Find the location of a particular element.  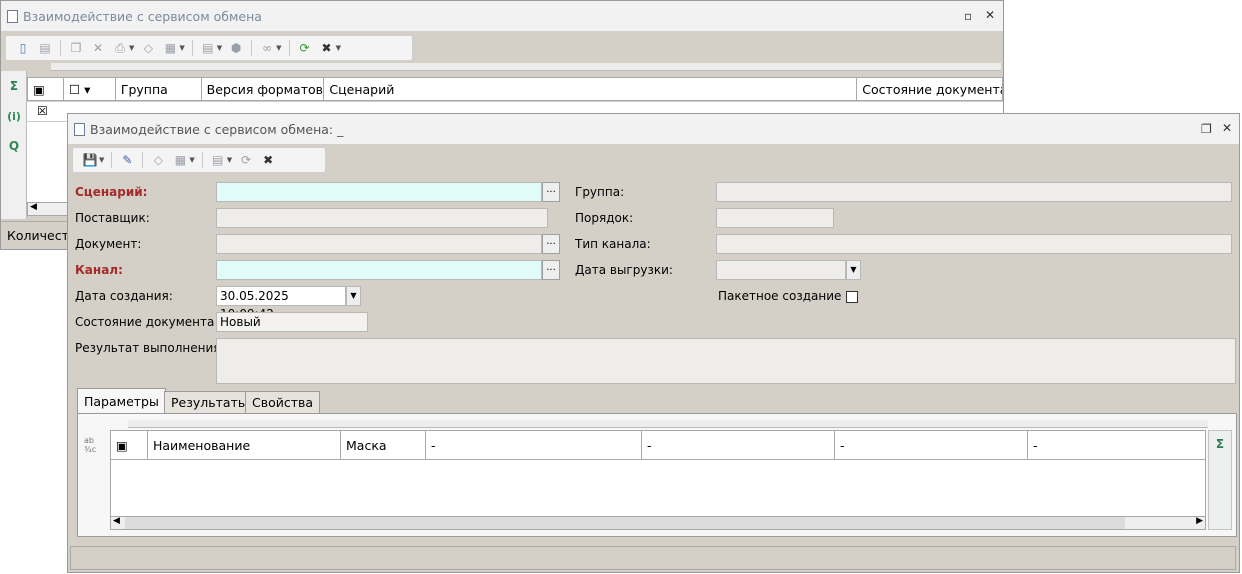

supplier-field is located at coordinates (382, 218).